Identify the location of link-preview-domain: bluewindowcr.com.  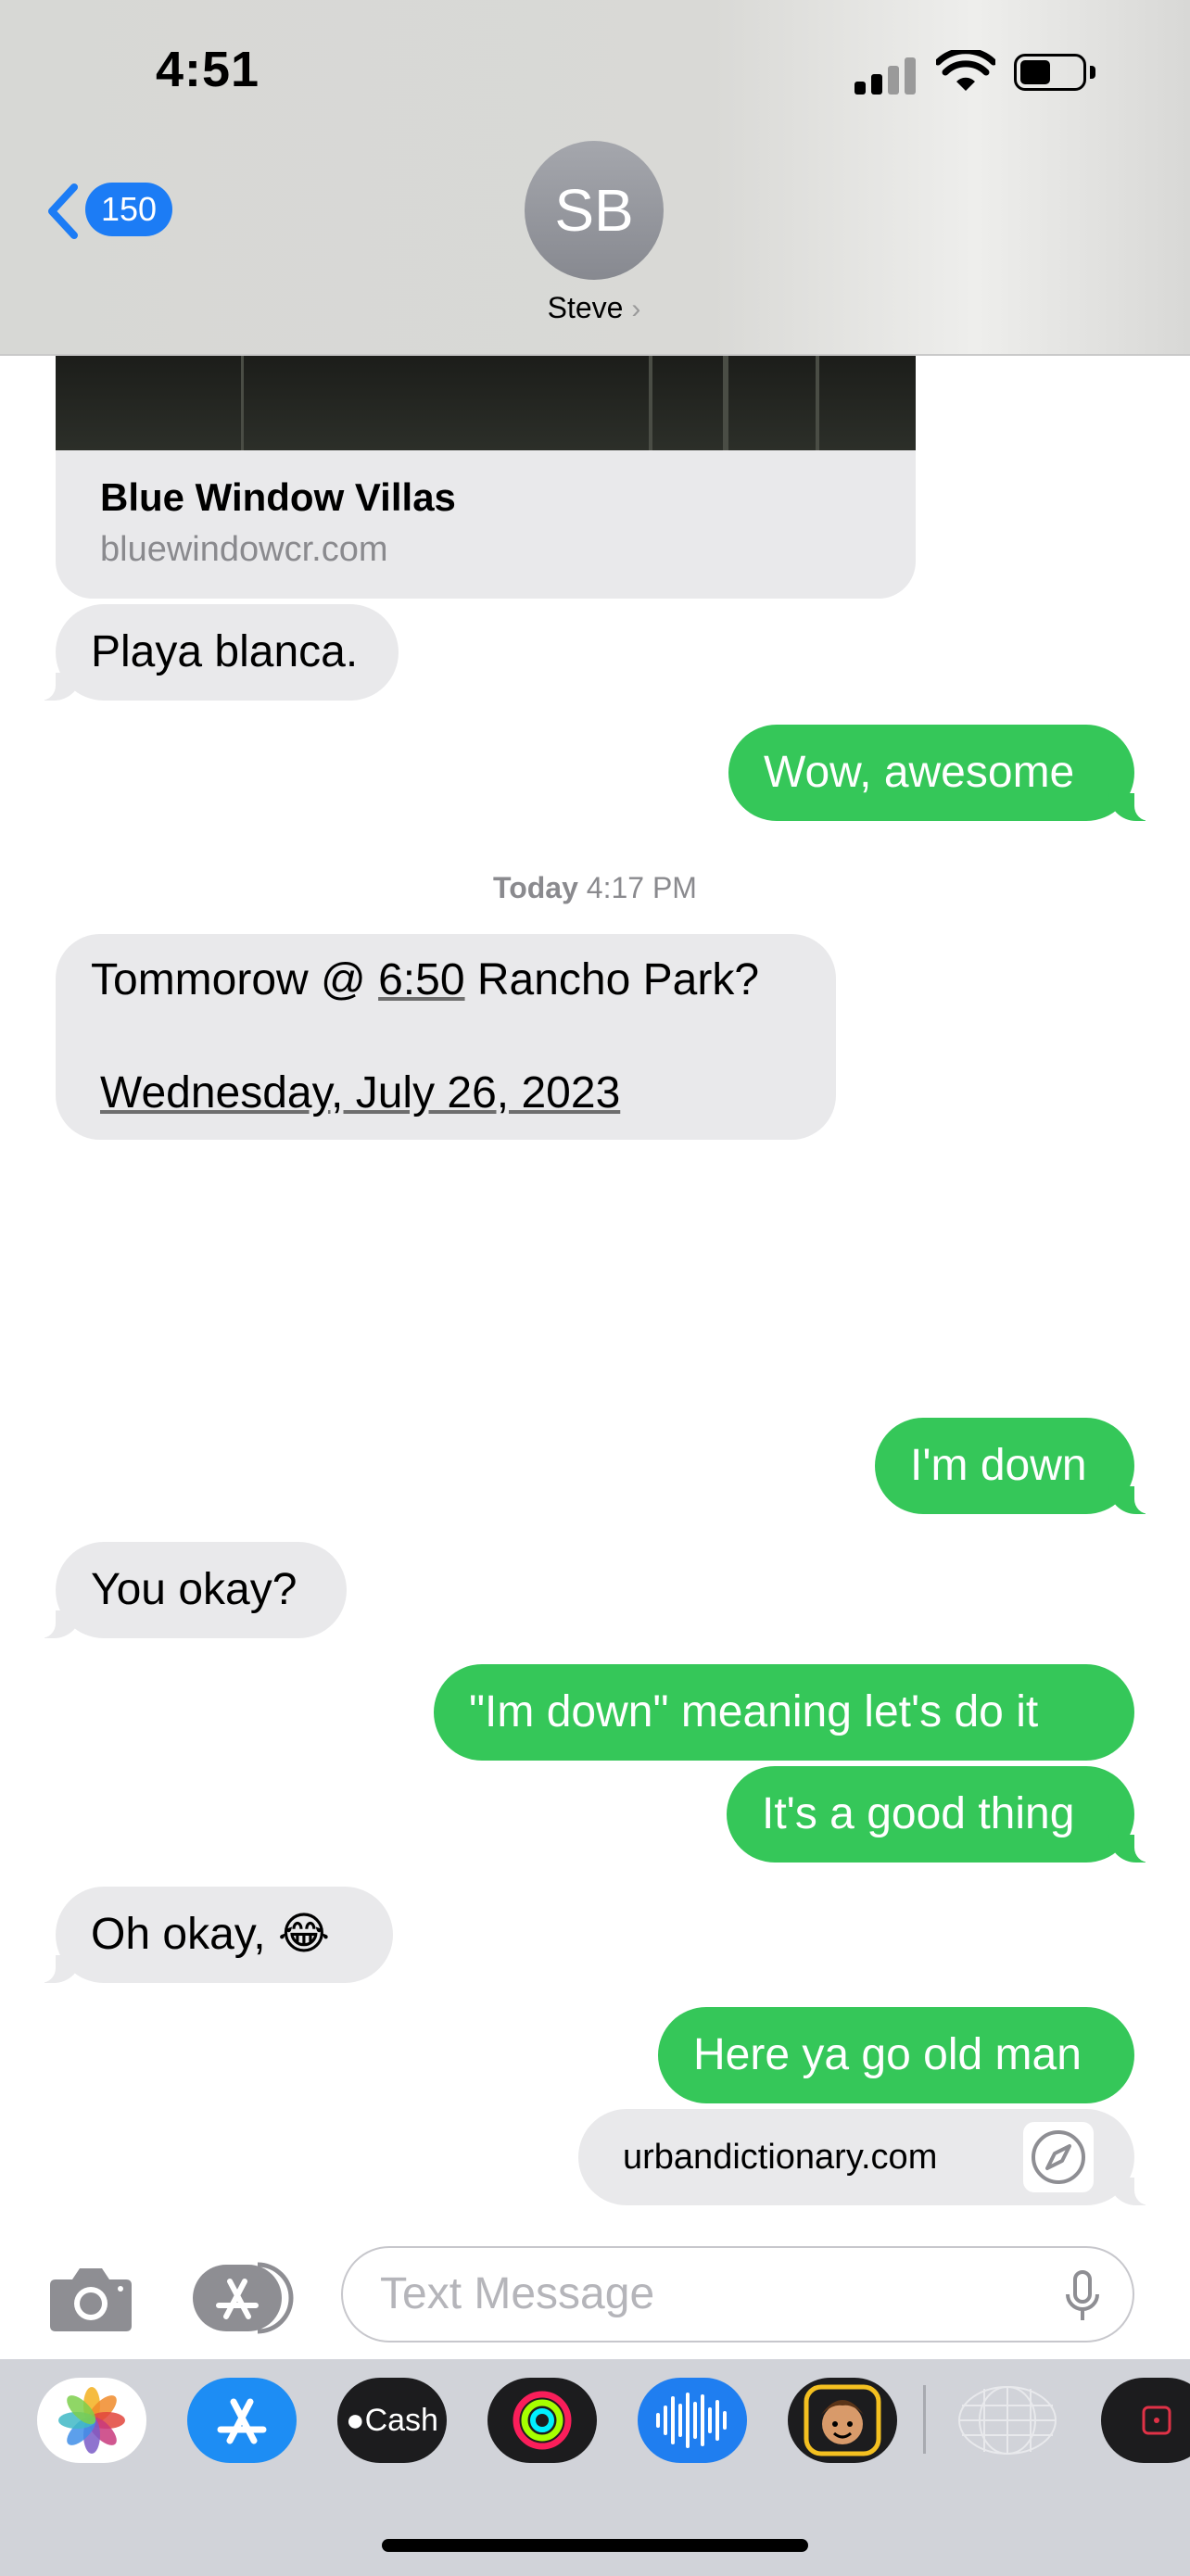
(244, 549).